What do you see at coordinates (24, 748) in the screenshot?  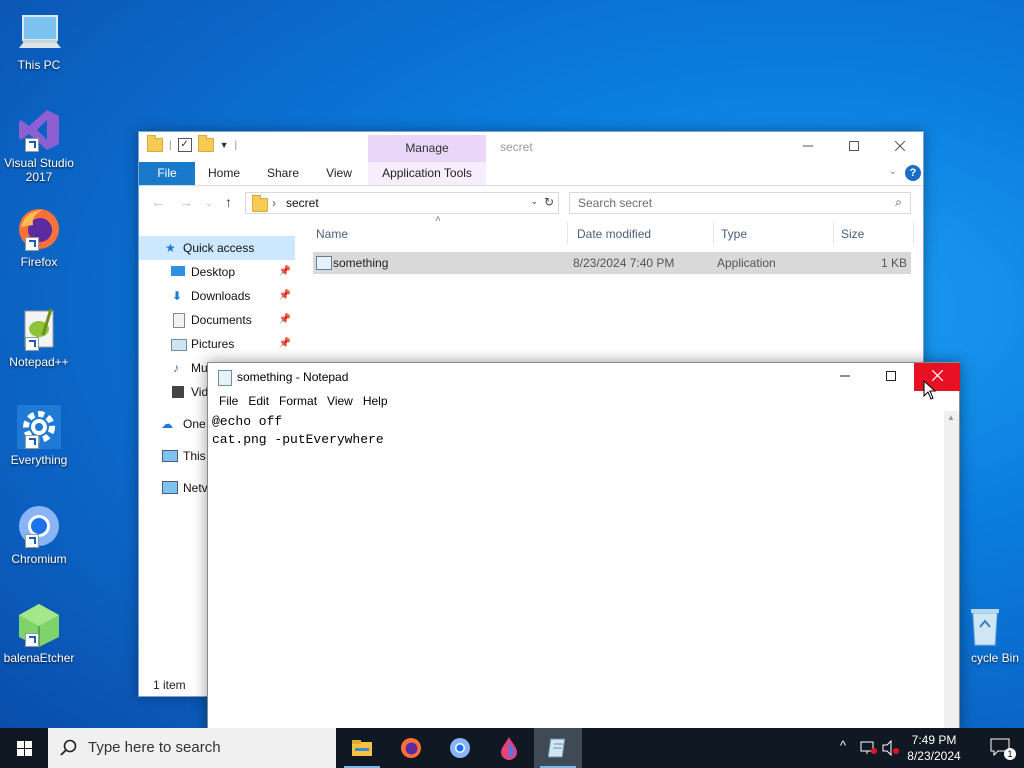 I see `start-button` at bounding box center [24, 748].